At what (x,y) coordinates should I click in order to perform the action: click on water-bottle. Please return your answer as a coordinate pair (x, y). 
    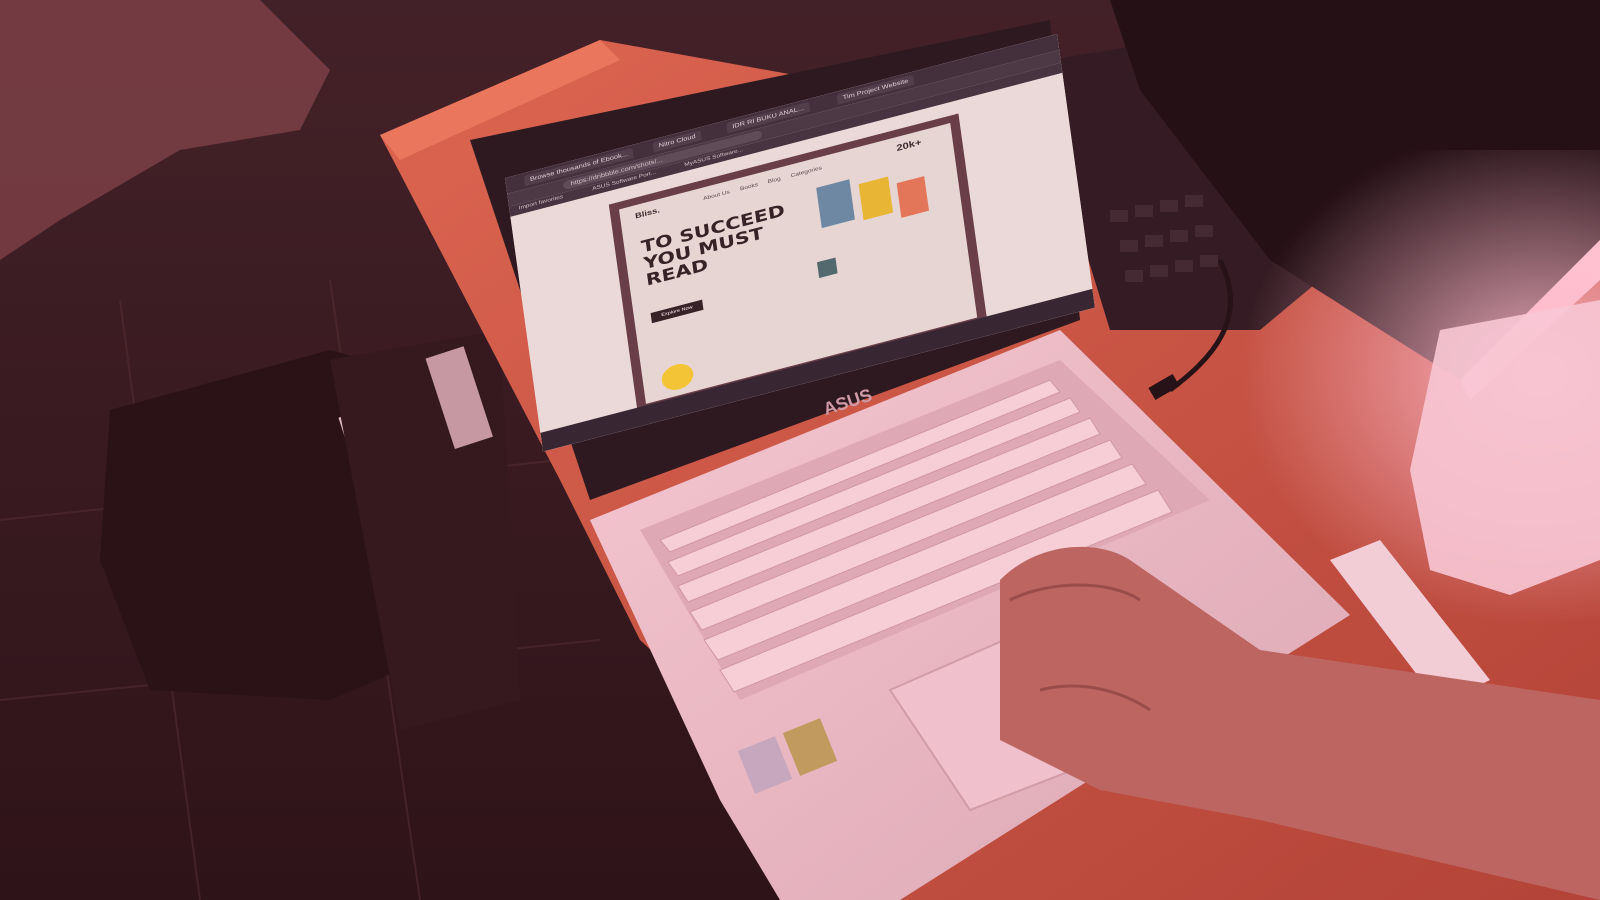
    Looking at the image, I should click on (1505, 447).